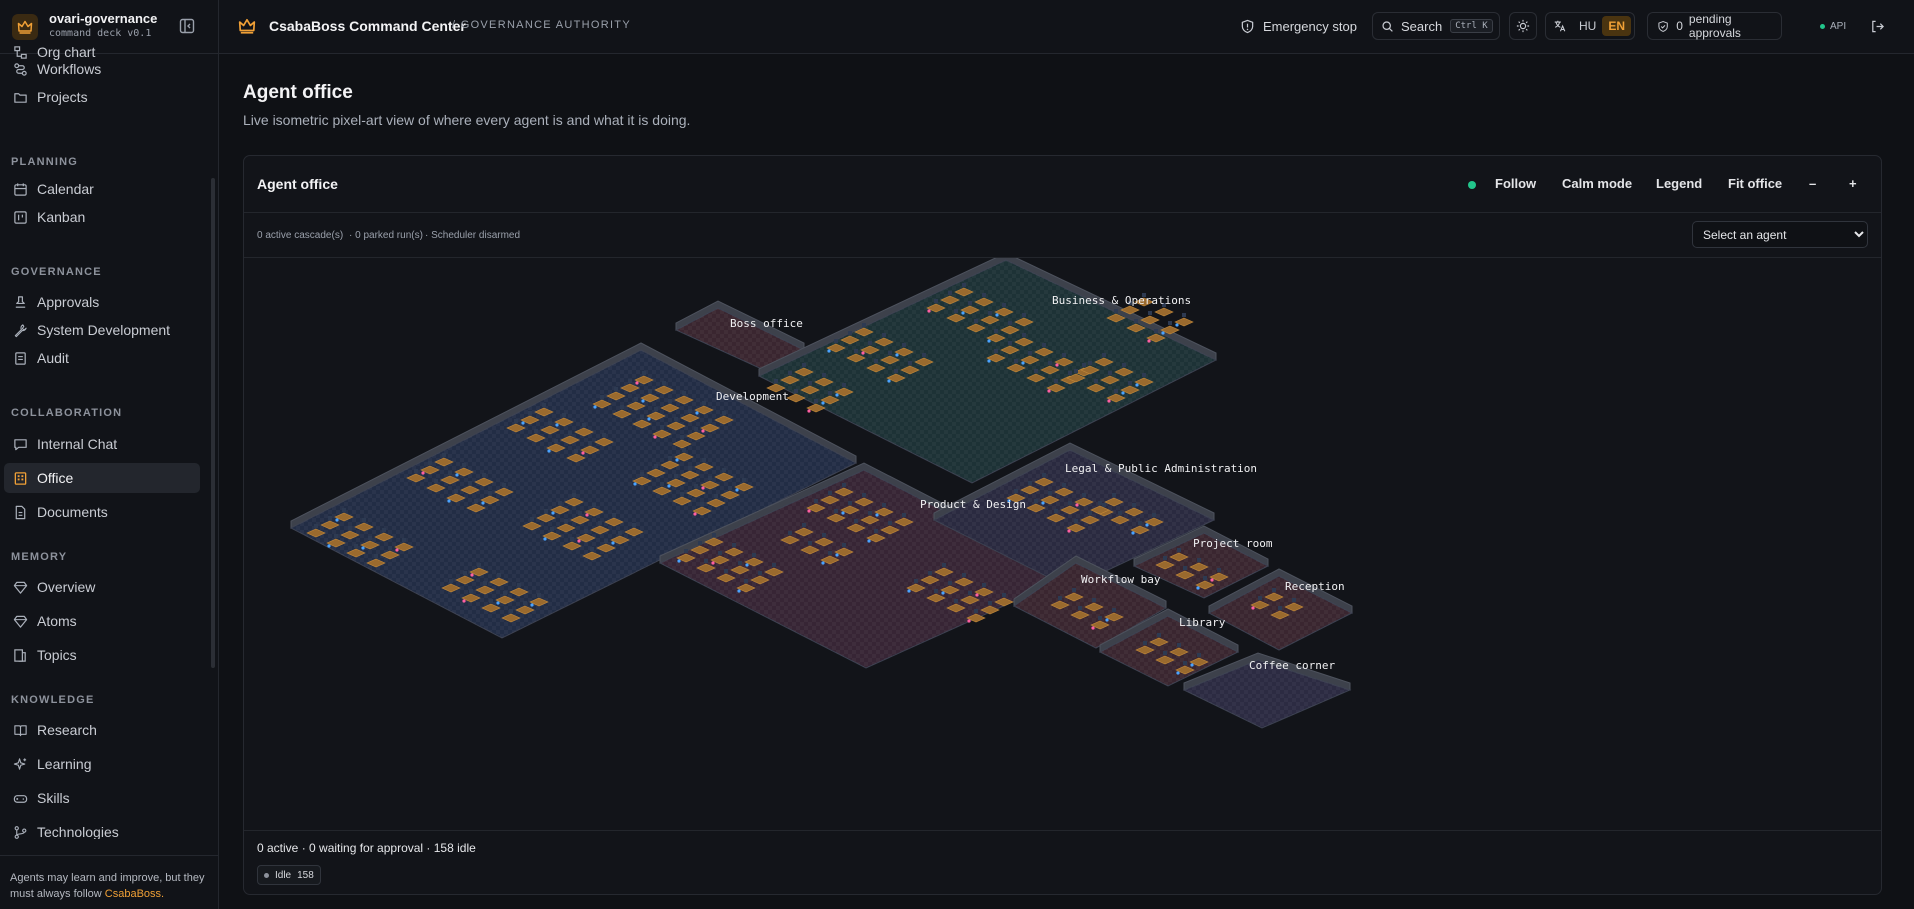 This screenshot has width=1914, height=909. Describe the element at coordinates (20, 478) in the screenshot. I see `building-icon` at that location.